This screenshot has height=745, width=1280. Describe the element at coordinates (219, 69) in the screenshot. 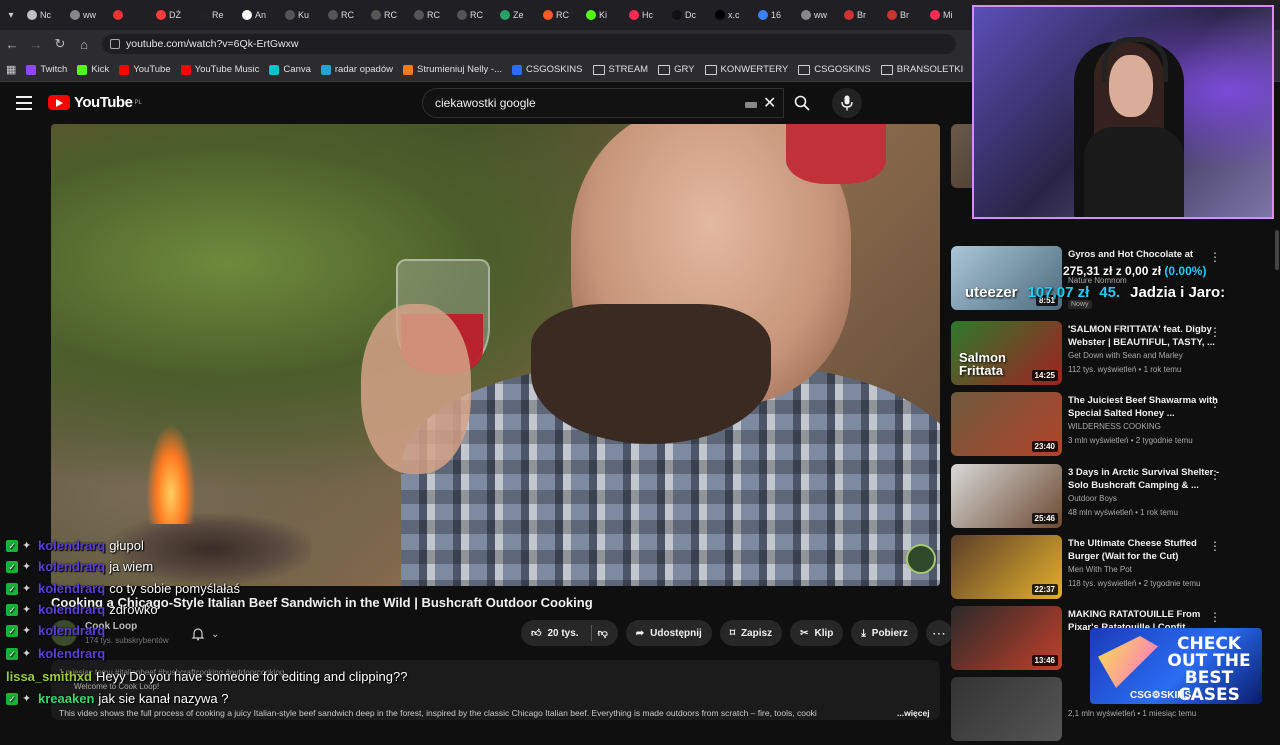

I see `bookmark-item: YouTube Music` at that location.